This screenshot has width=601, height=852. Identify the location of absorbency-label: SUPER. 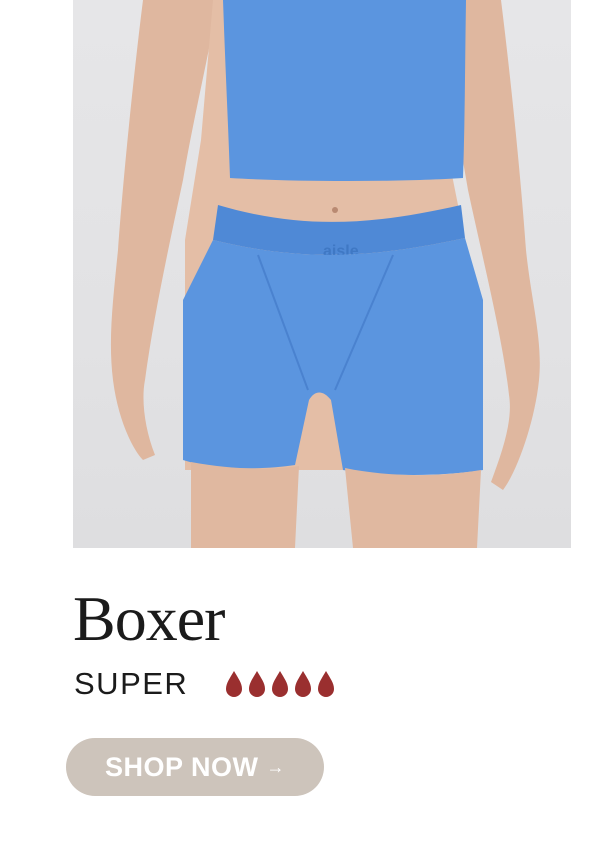
(131, 683).